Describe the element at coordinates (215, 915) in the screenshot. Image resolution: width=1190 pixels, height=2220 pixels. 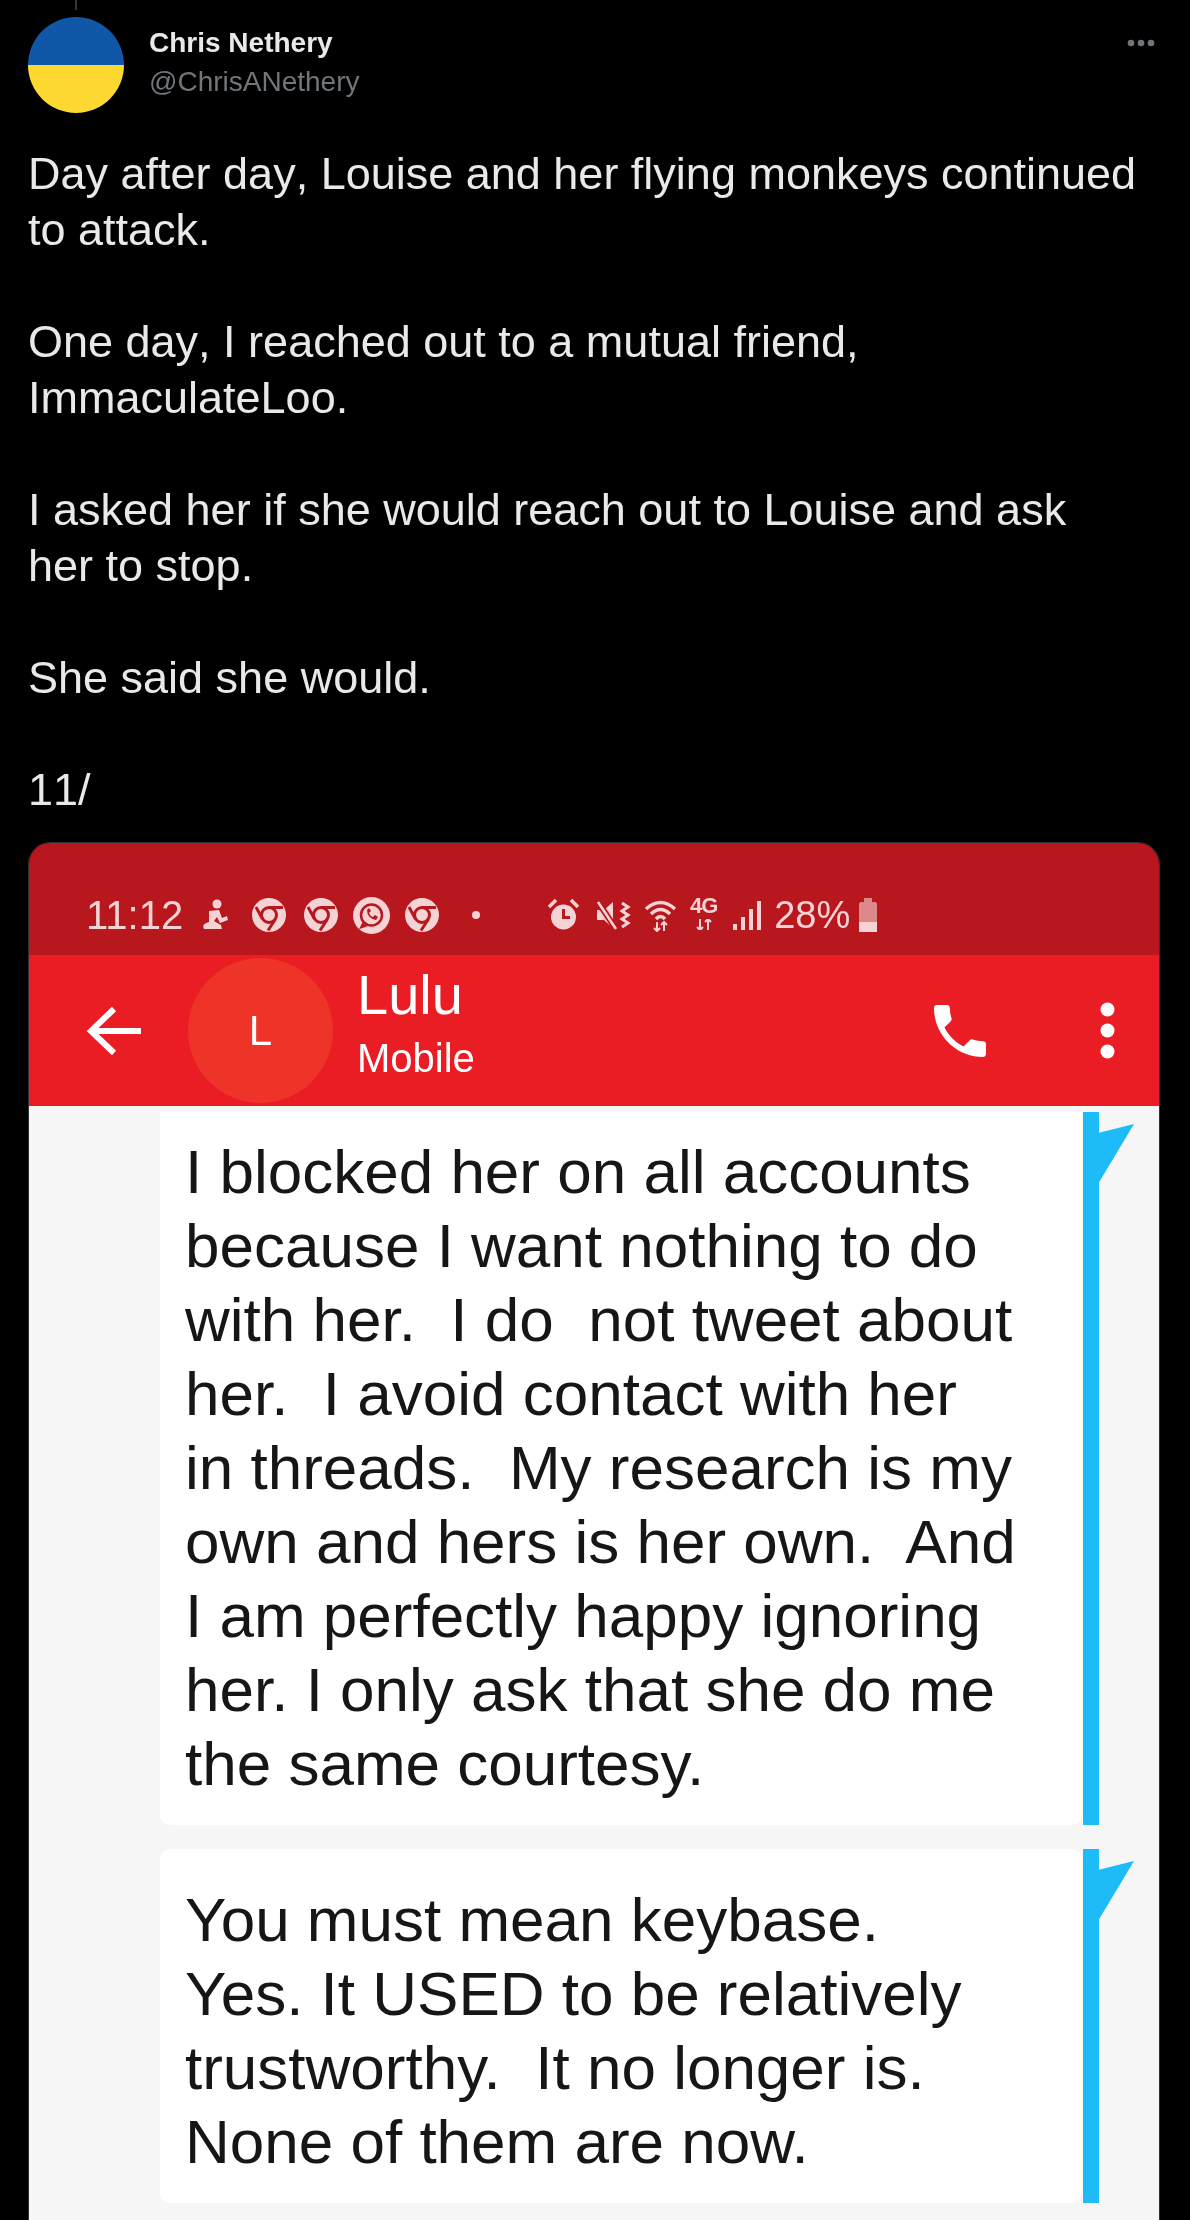
I see `figure-icon` at that location.